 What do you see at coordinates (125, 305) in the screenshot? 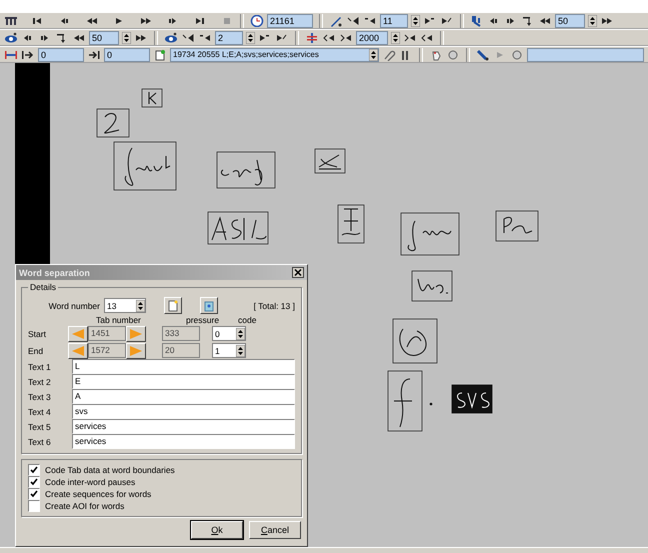
I see `word-number-spin: 13` at bounding box center [125, 305].